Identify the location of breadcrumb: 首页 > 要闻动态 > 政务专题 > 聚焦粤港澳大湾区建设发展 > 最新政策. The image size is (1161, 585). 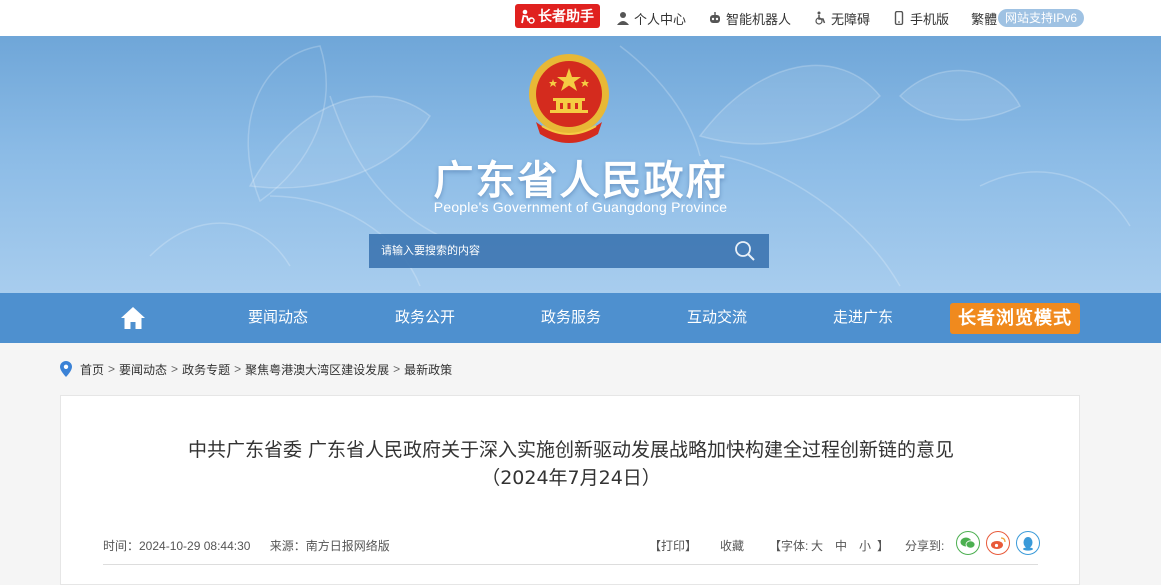
(256, 369).